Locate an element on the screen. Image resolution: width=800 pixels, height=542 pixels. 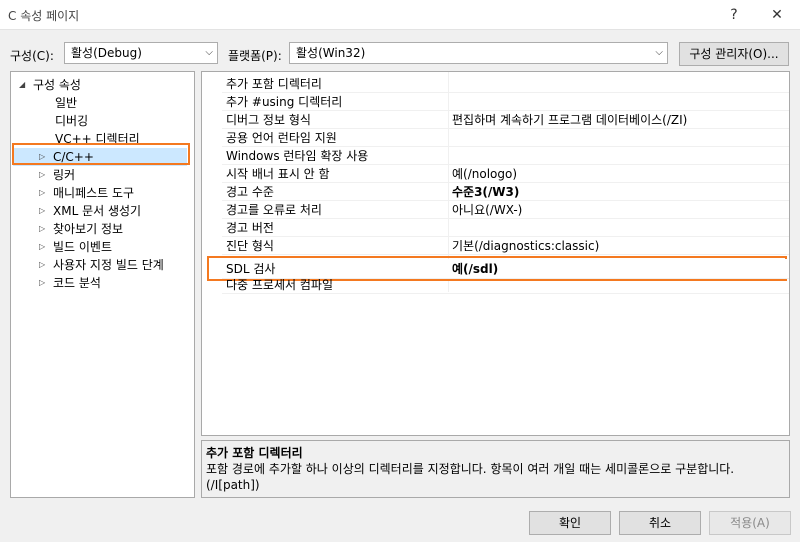
property-row: 디버그 정보 형식 편집하며 계속하기 프로그램 데이터베이스(/ZI) is located at coordinates (505, 120).